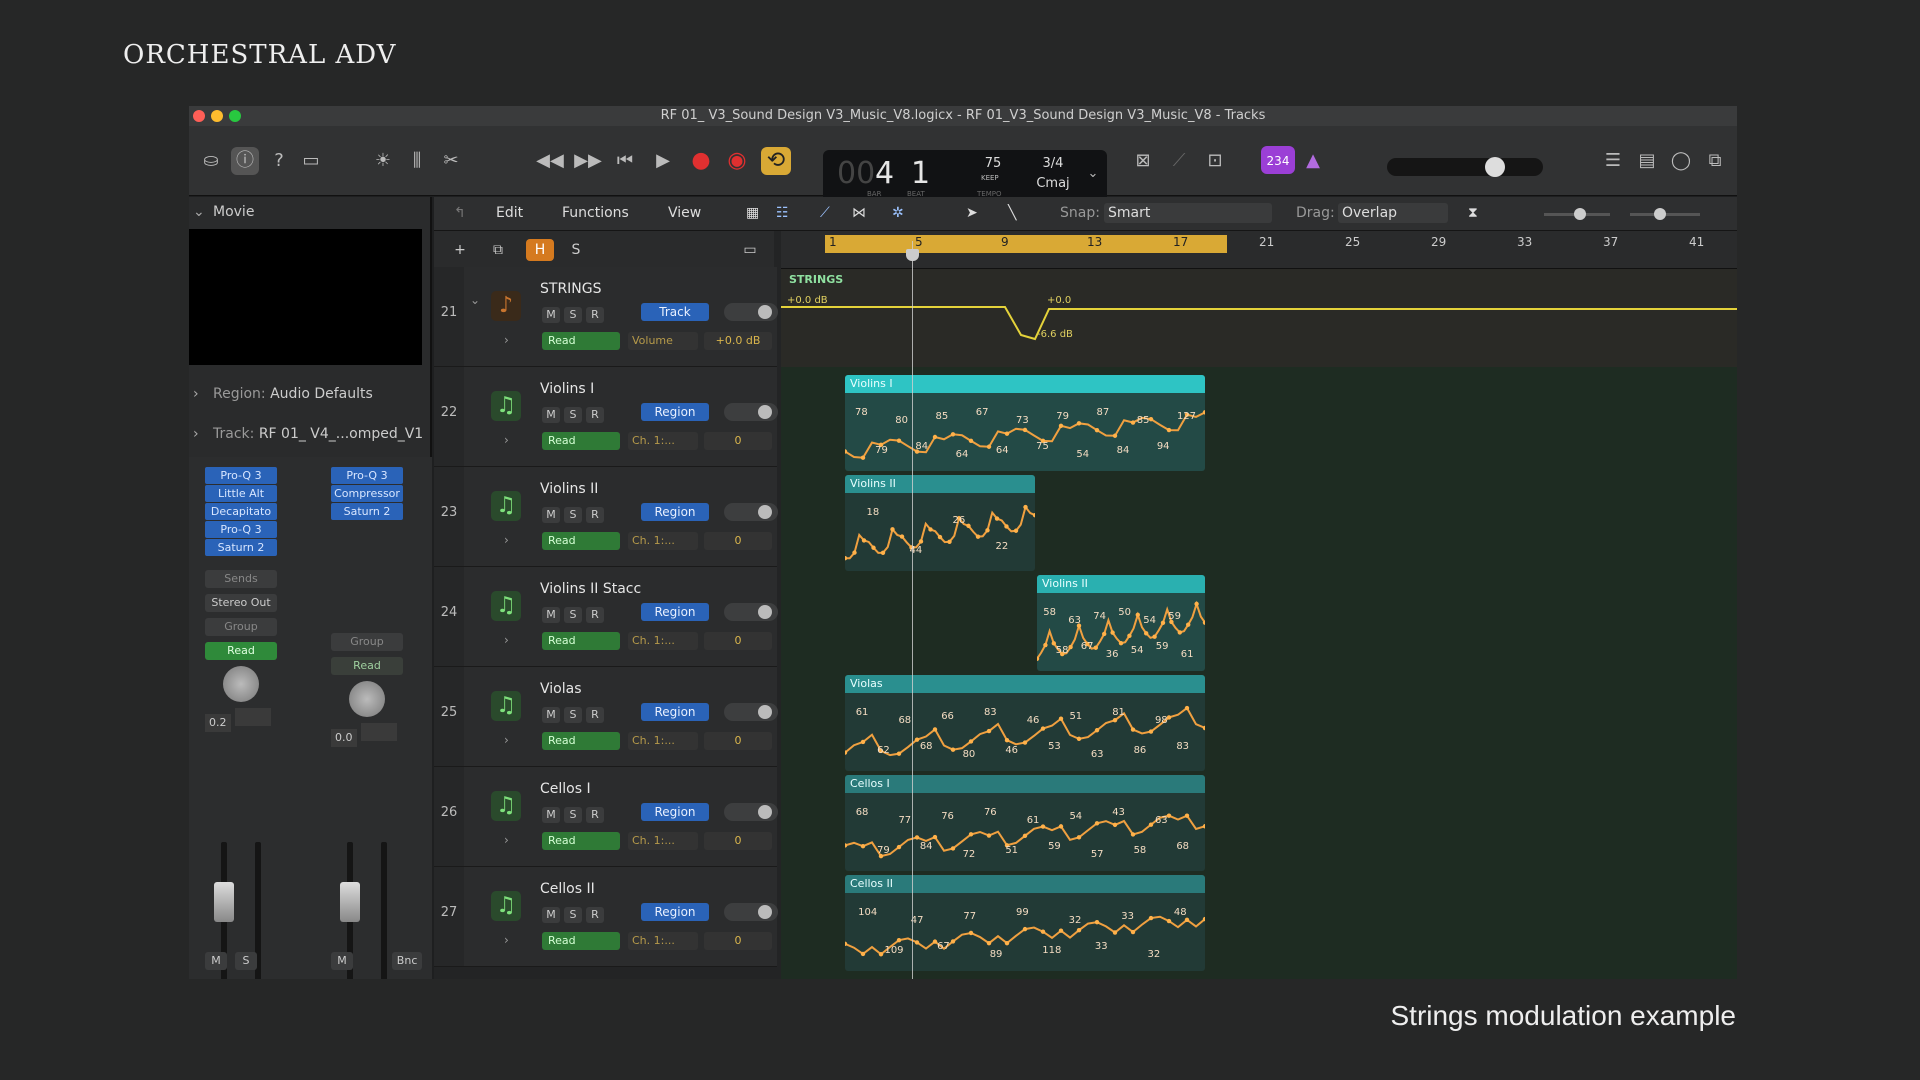 This screenshot has width=1920, height=1080. What do you see at coordinates (1647, 161) in the screenshot?
I see `notepad-icon: ▤` at bounding box center [1647, 161].